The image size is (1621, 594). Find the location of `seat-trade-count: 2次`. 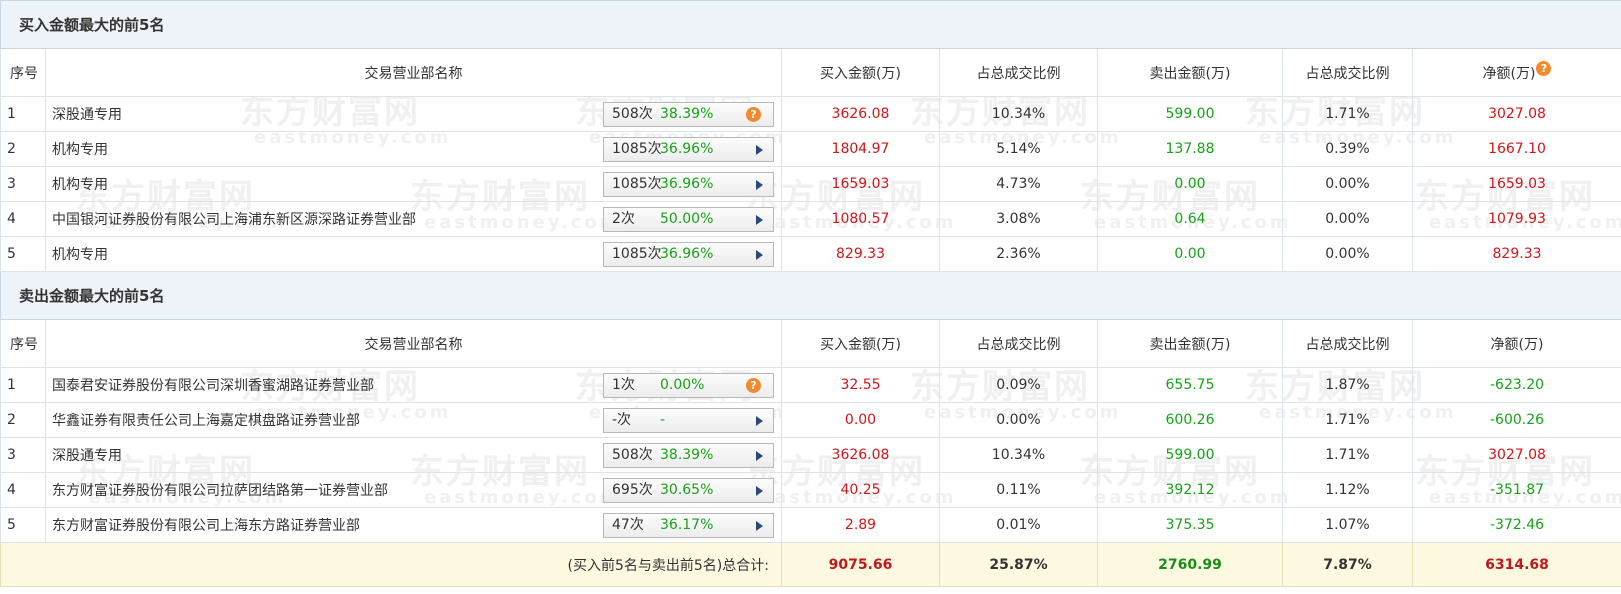

seat-trade-count: 2次 is located at coordinates (623, 219).